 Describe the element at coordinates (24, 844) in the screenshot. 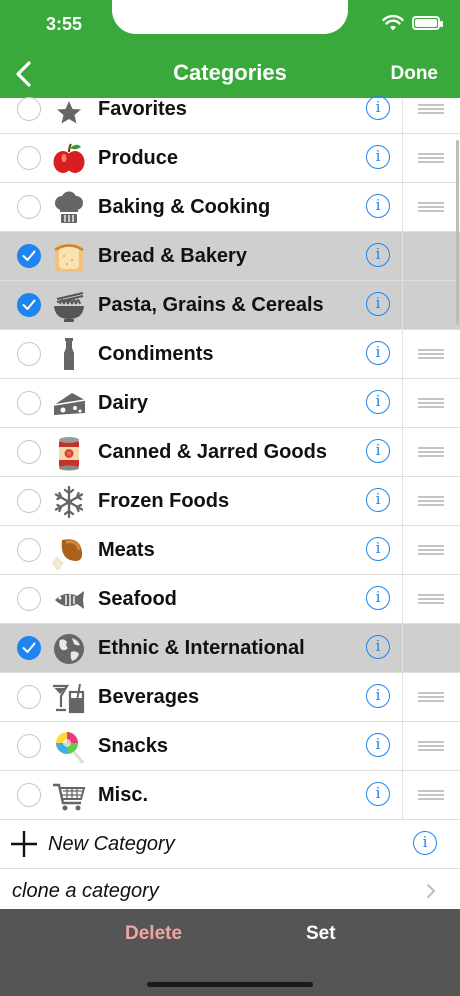

I see `plus-icon` at that location.